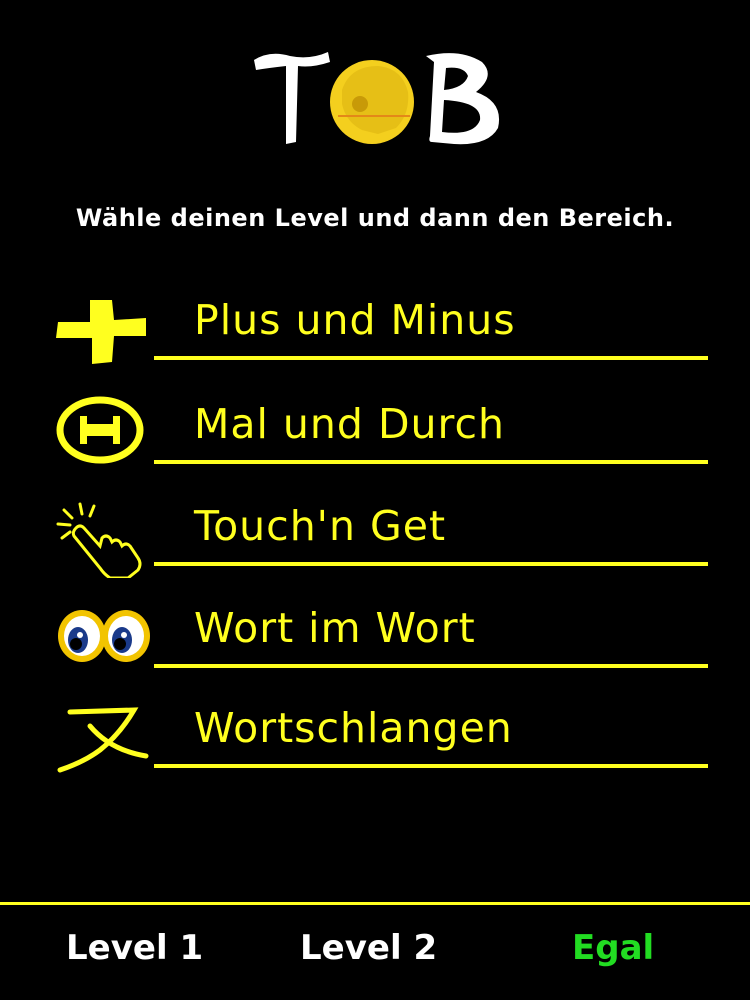 Image resolution: width=750 pixels, height=1000 pixels. I want to click on level-1-button: Level 1, so click(134, 948).